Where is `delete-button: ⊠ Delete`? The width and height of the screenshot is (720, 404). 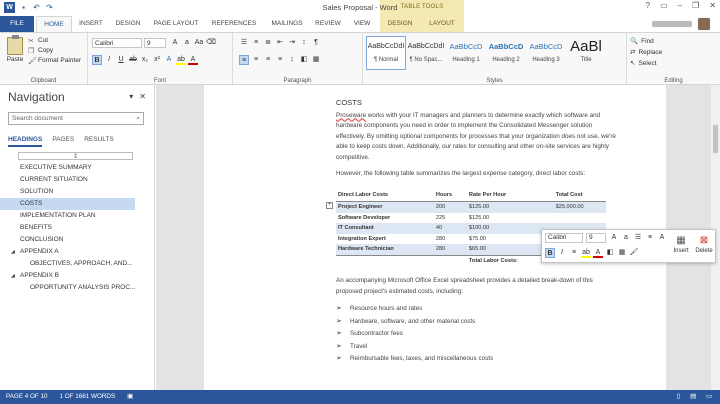
delete-button: ⊠ Delete is located at coordinates (704, 244).